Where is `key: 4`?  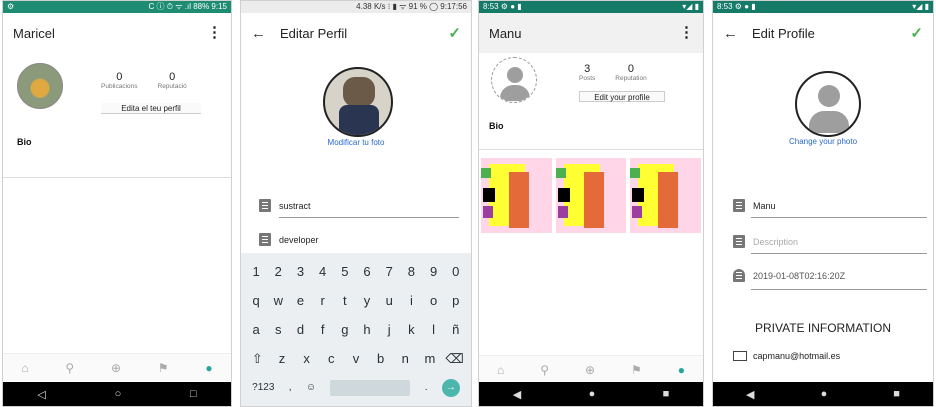 key: 4 is located at coordinates (323, 271).